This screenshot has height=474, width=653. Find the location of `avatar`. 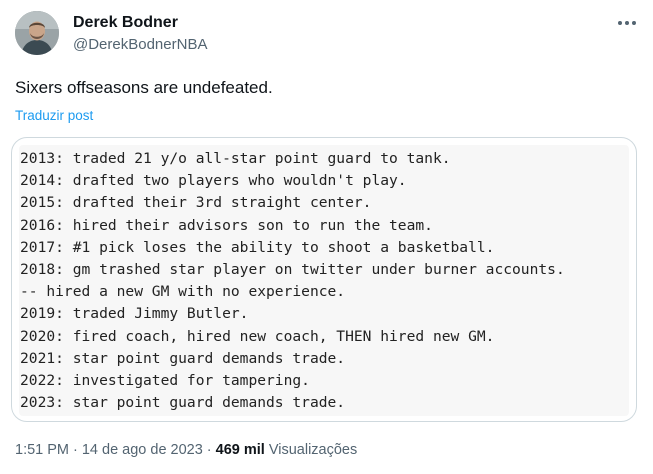

avatar is located at coordinates (37, 33).